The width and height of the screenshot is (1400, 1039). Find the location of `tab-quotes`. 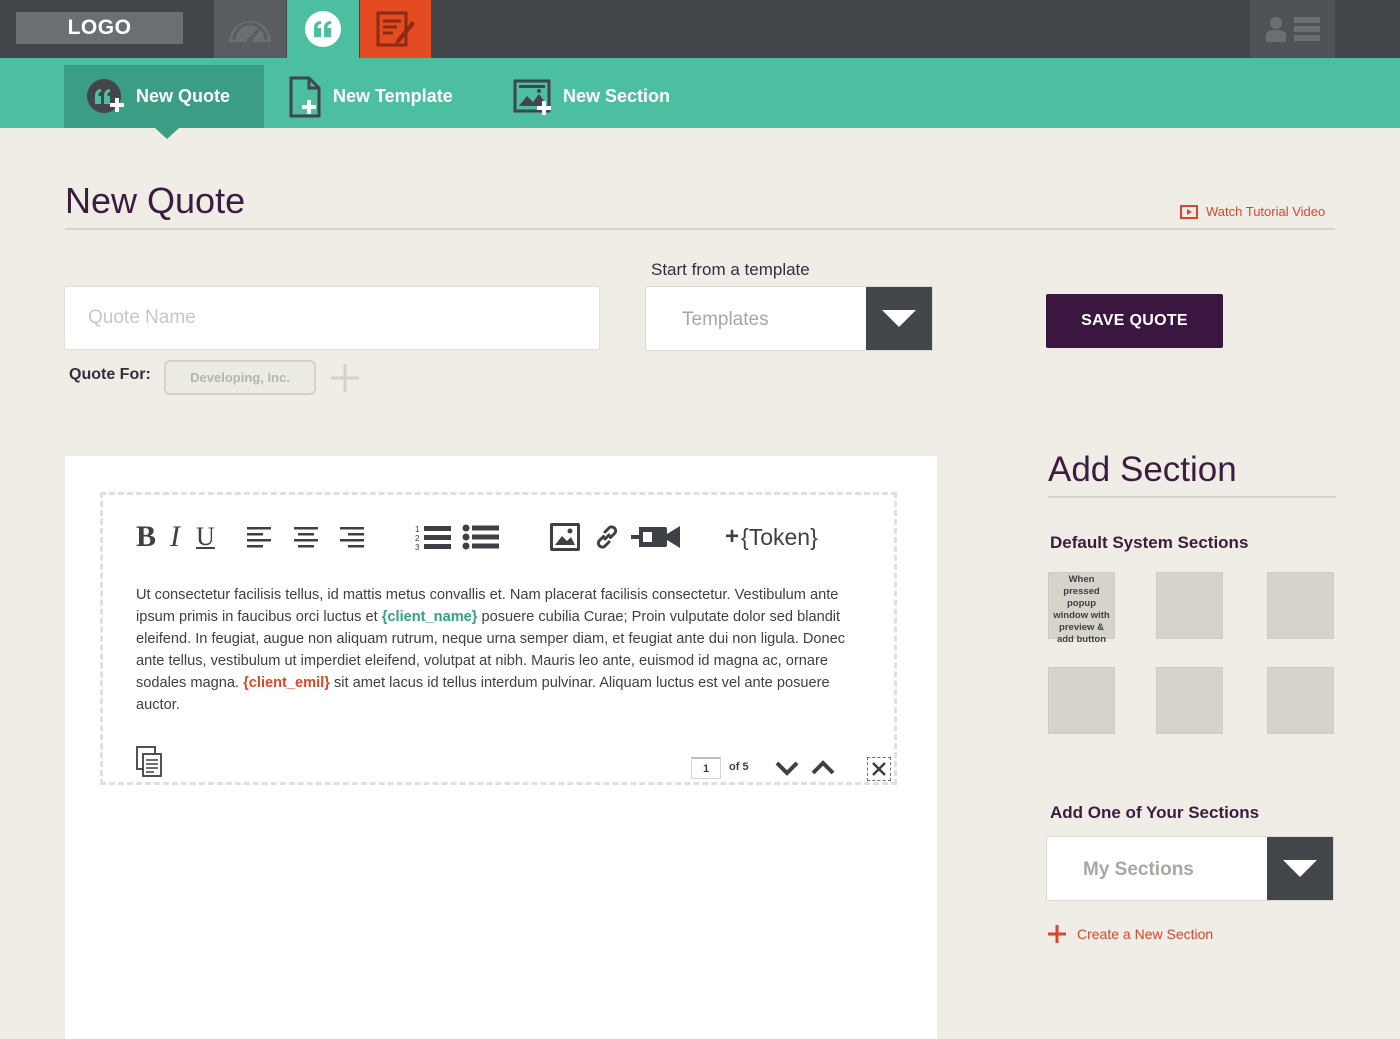

tab-quotes is located at coordinates (323, 29).